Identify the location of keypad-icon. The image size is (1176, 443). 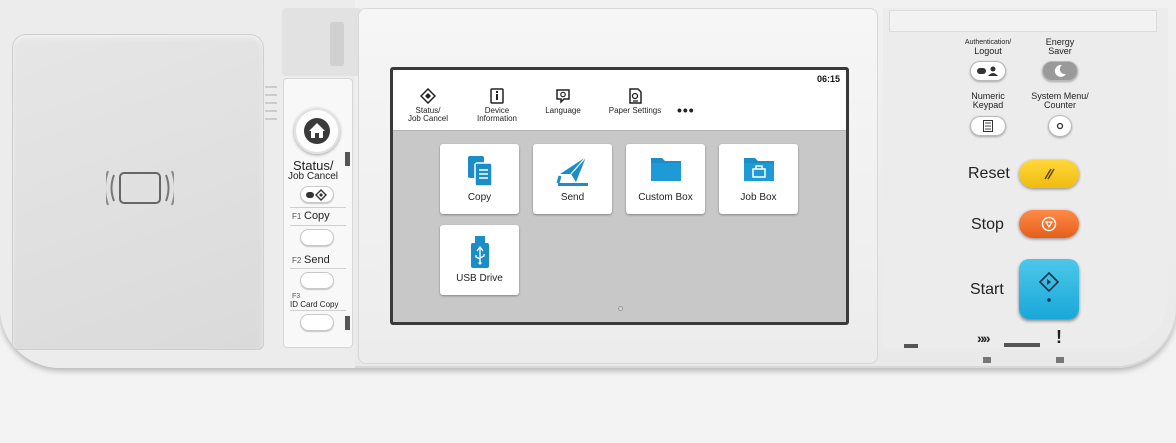
(988, 126).